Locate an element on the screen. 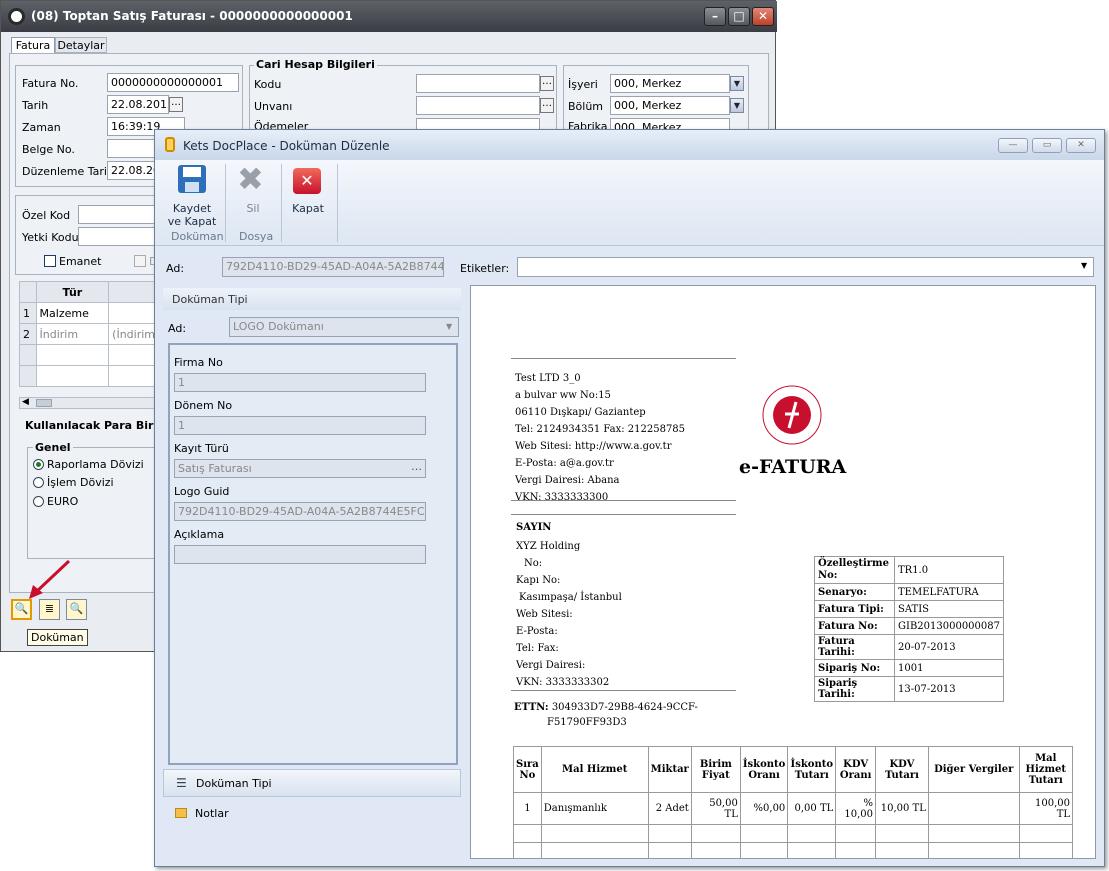  meta-key: Fatura No: is located at coordinates (854, 626).